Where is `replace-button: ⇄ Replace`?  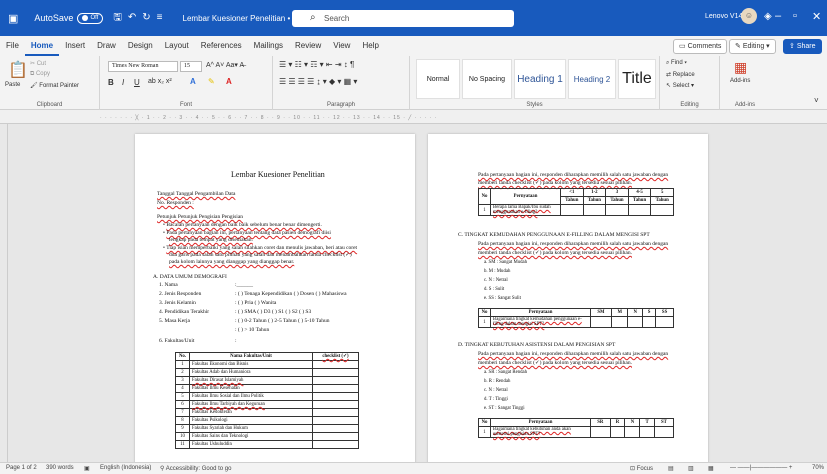 replace-button: ⇄ Replace is located at coordinates (680, 74).